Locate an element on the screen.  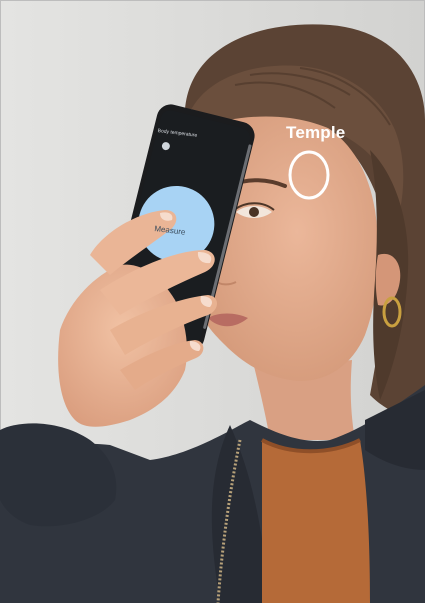
temple-callout-label: Temple is located at coordinates (316, 132).